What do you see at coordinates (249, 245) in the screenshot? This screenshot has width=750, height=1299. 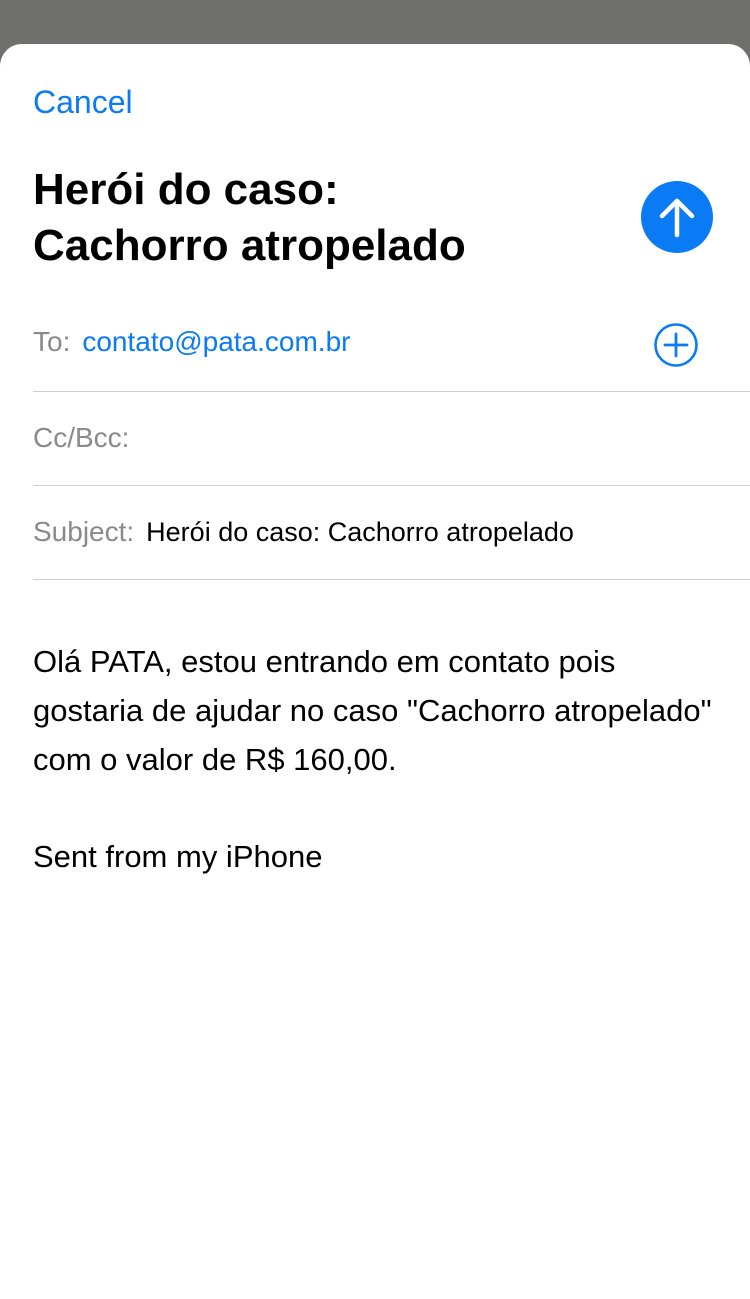 I see `compose-title-line-2: Cachorro atropelado` at bounding box center [249, 245].